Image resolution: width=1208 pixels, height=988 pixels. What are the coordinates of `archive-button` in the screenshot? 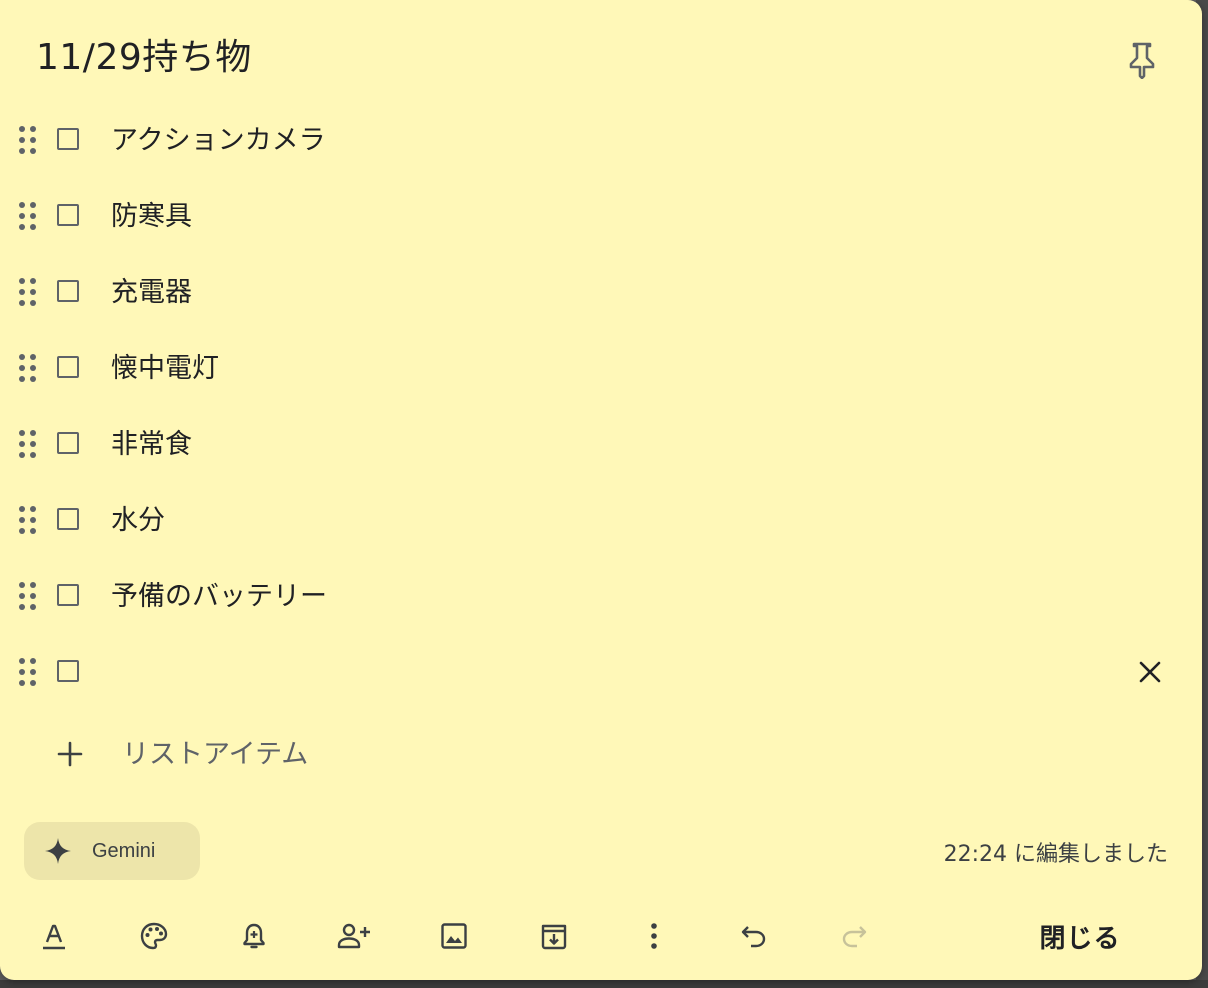 It's located at (554, 936).